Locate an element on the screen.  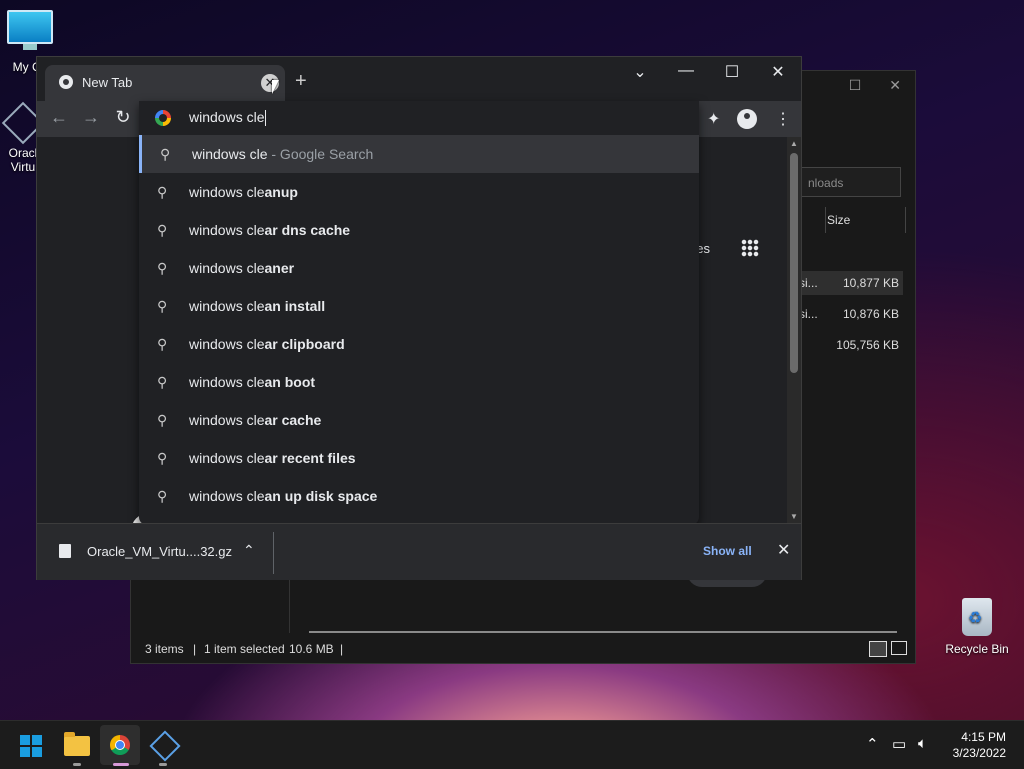
file-size: 105,756 KB is located at coordinates (867, 345).